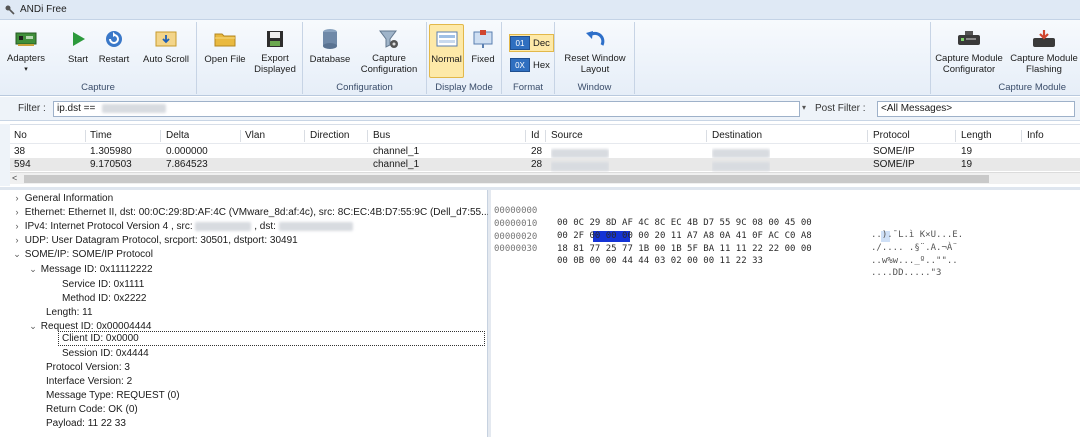 The height and width of the screenshot is (437, 1080). What do you see at coordinates (447, 39) in the screenshot?
I see `normal-layout-icon` at bounding box center [447, 39].